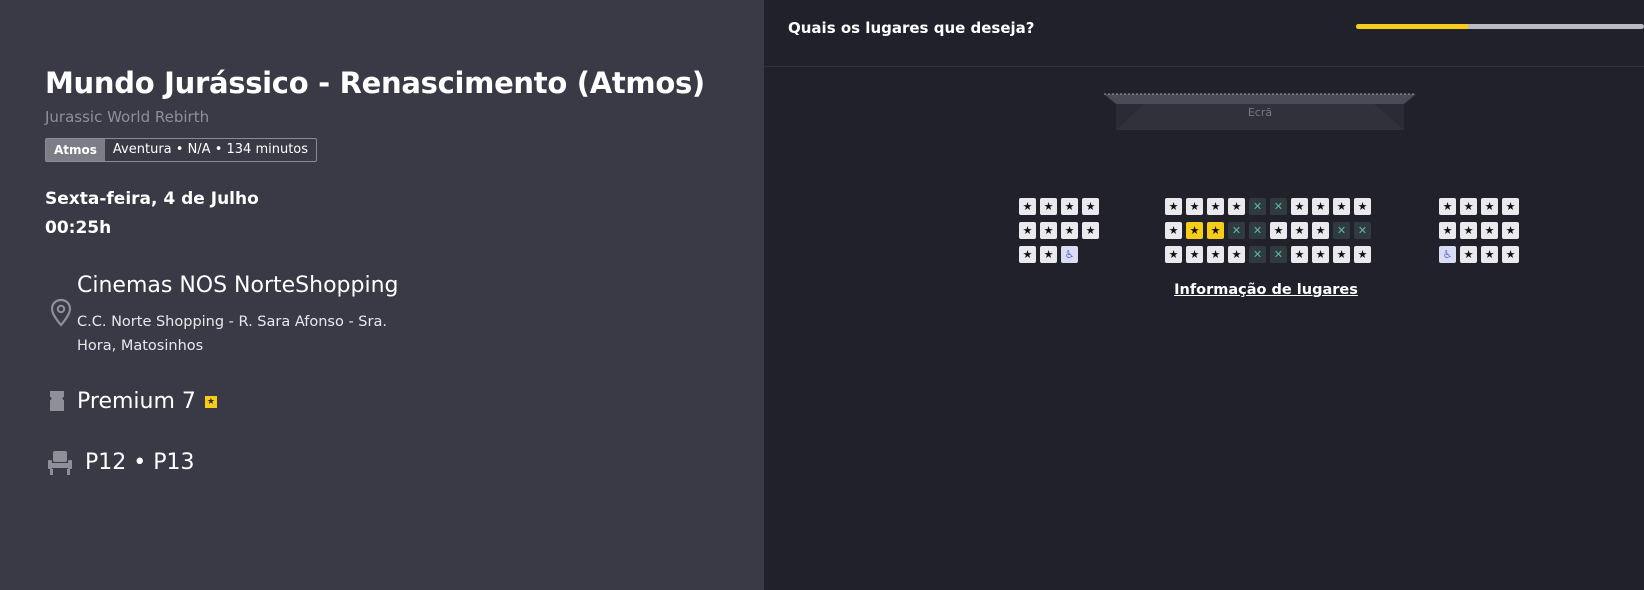 Image resolution: width=1644 pixels, height=590 pixels. What do you see at coordinates (136, 401) in the screenshot?
I see `room-label: Premium 7` at bounding box center [136, 401].